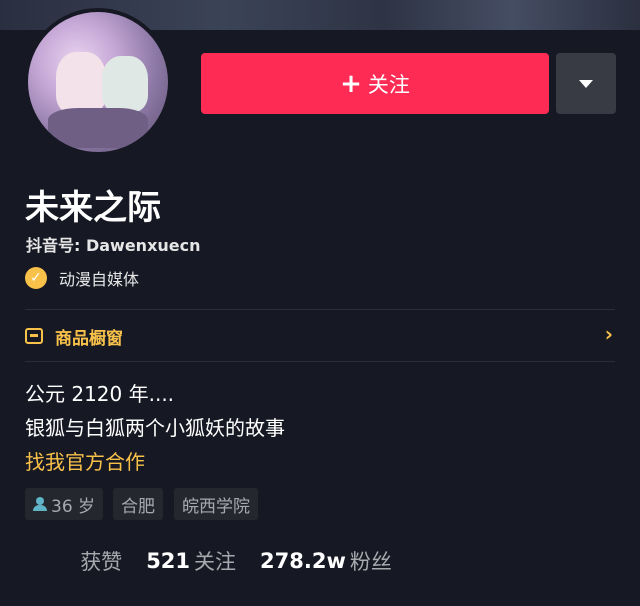 This screenshot has height=606, width=640. I want to click on shop-window-row: 商品橱窗 ›, so click(320, 336).